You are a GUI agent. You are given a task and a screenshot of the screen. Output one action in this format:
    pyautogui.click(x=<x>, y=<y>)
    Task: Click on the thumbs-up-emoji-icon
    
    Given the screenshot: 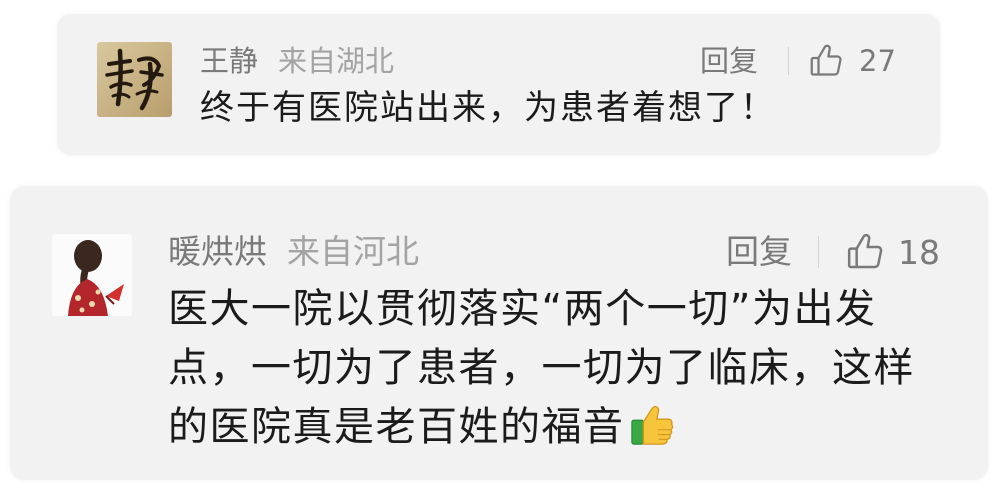 What is the action you would take?
    pyautogui.click(x=652, y=424)
    